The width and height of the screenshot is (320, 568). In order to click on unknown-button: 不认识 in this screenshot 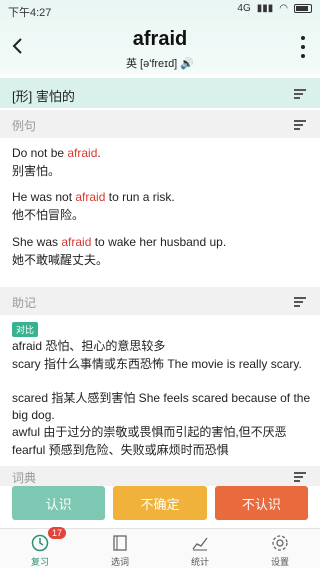, I will do `click(261, 503)`.